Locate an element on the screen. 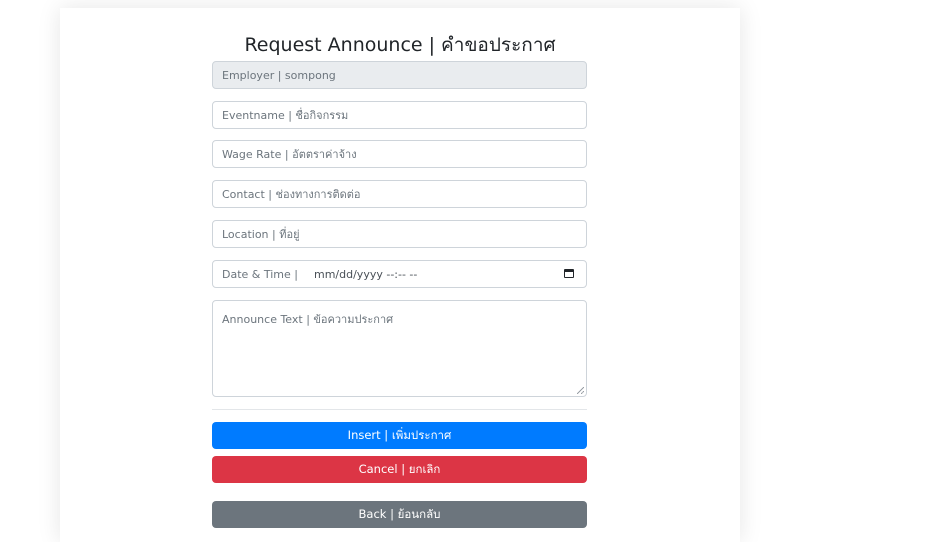  datetime-input: Date & Time | mm/dd/yyyy --:-- -- is located at coordinates (399, 274).